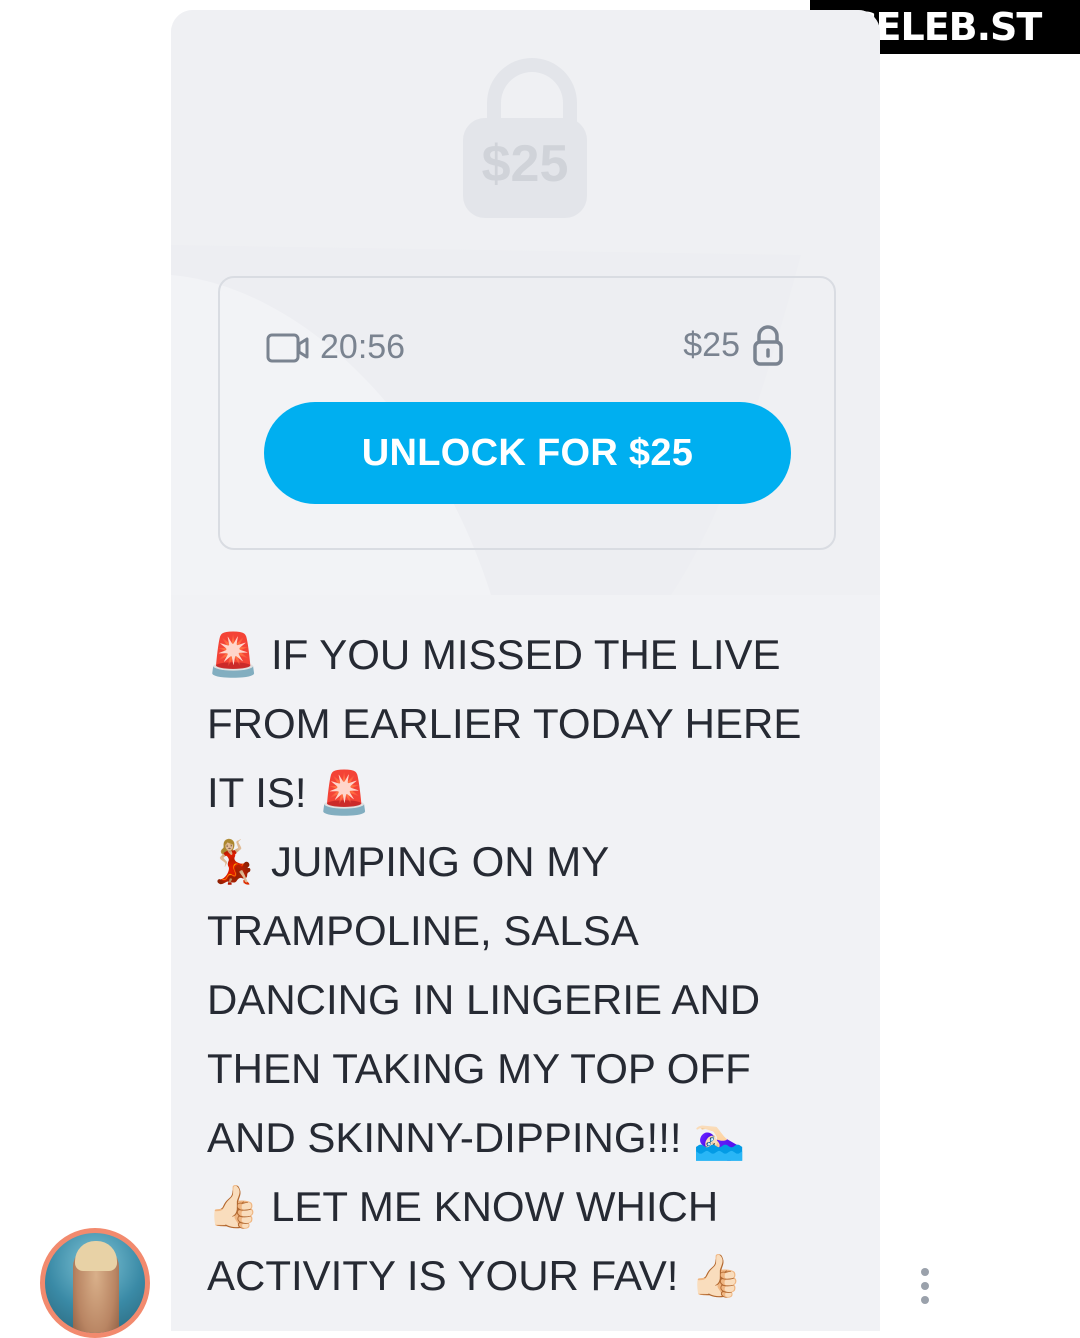 The height and width of the screenshot is (1338, 1080). Describe the element at coordinates (768, 345) in the screenshot. I see `lock-icon` at that location.